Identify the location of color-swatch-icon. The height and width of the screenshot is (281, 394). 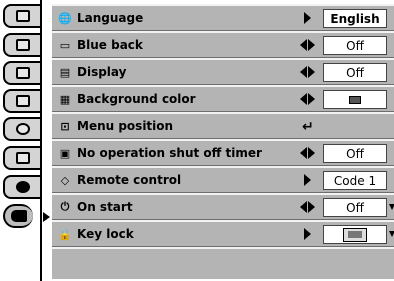
(355, 99).